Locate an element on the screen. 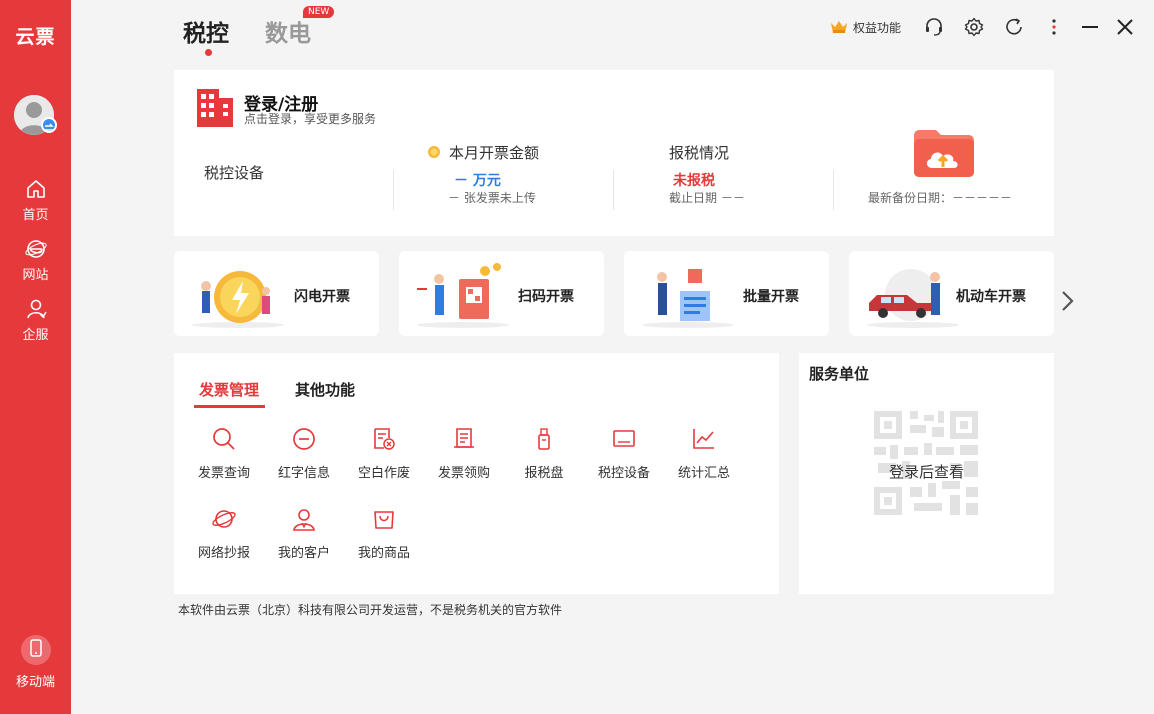 The image size is (1154, 714). usb-key-icon is located at coordinates (544, 439).